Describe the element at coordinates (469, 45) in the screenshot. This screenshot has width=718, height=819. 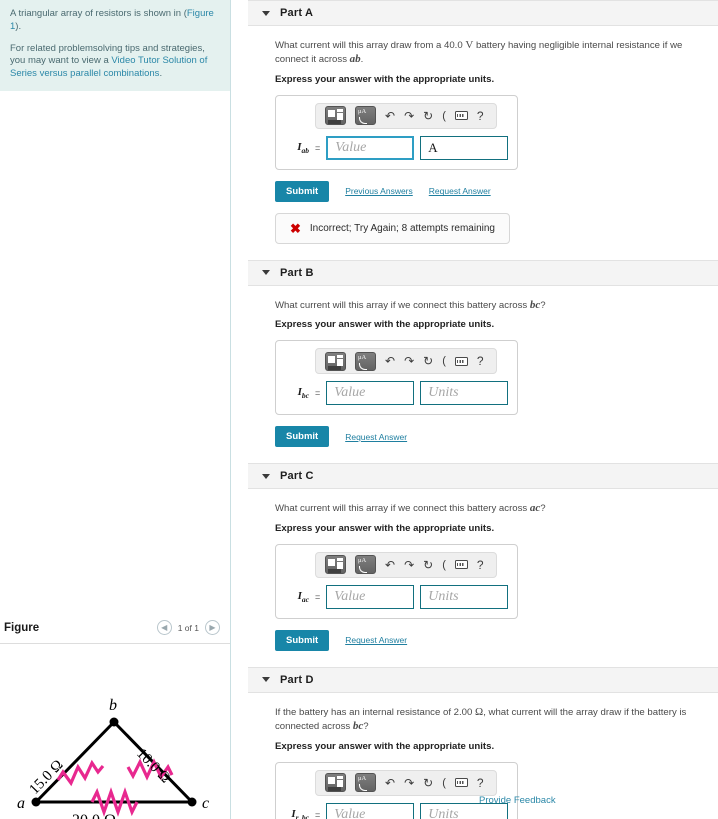
I see `question-unit: V` at that location.